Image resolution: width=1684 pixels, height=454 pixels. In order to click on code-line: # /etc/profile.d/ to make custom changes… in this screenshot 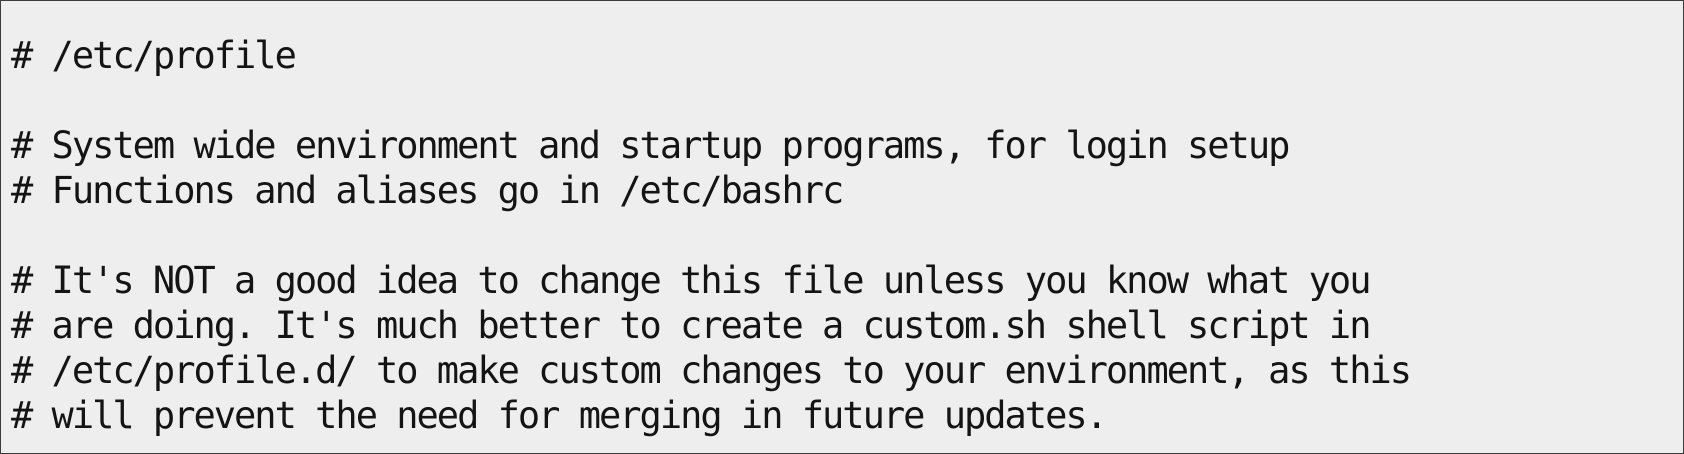, I will do `click(711, 370)`.